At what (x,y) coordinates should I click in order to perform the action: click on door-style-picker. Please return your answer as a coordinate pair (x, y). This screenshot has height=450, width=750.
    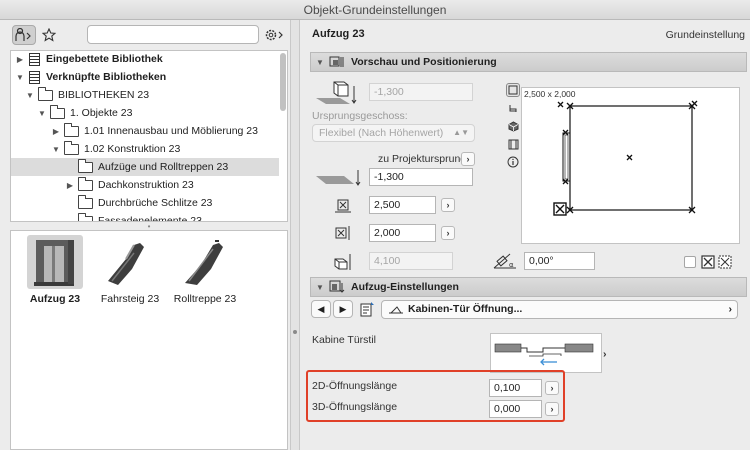
    Looking at the image, I should click on (546, 353).